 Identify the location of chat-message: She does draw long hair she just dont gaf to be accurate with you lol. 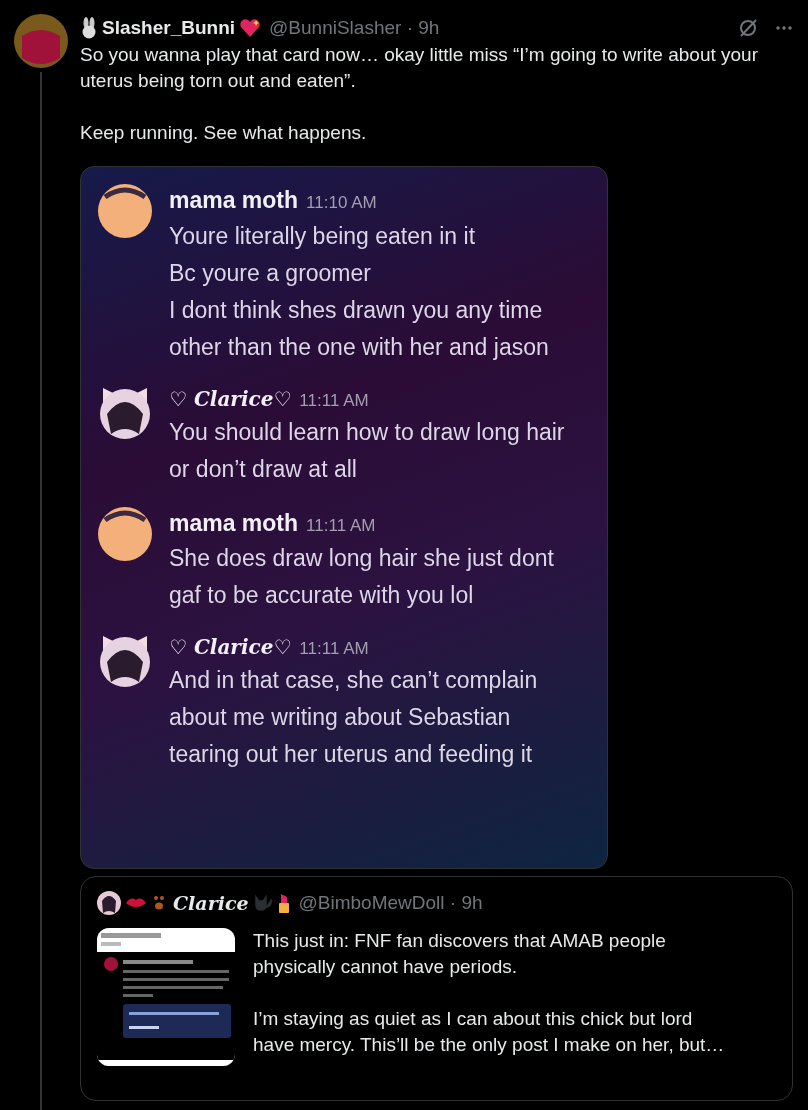
(362, 577).